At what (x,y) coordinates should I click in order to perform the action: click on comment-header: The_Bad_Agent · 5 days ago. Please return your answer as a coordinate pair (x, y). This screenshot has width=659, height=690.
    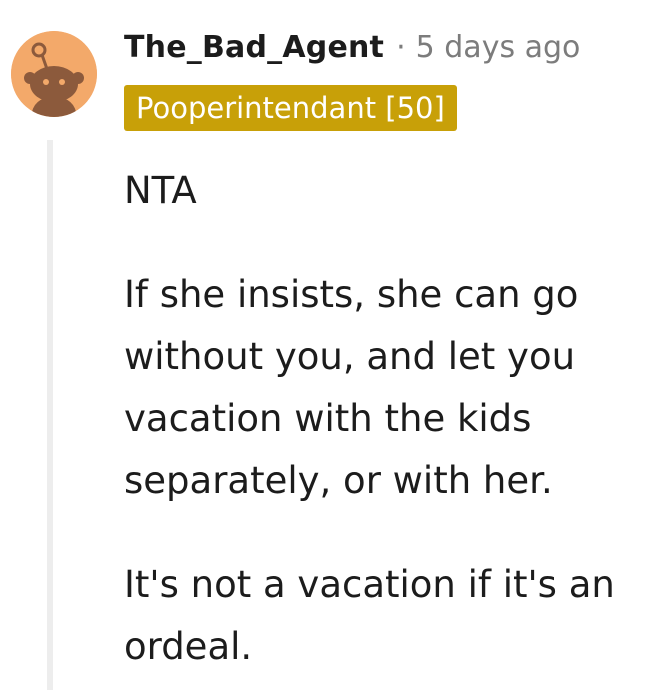
    Looking at the image, I should click on (352, 47).